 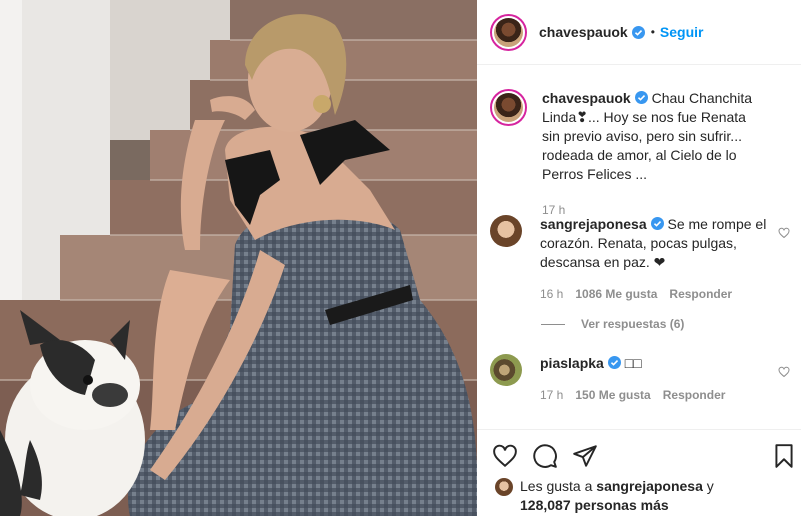 I want to click on share-paper-plane-icon, so click(x=585, y=456).